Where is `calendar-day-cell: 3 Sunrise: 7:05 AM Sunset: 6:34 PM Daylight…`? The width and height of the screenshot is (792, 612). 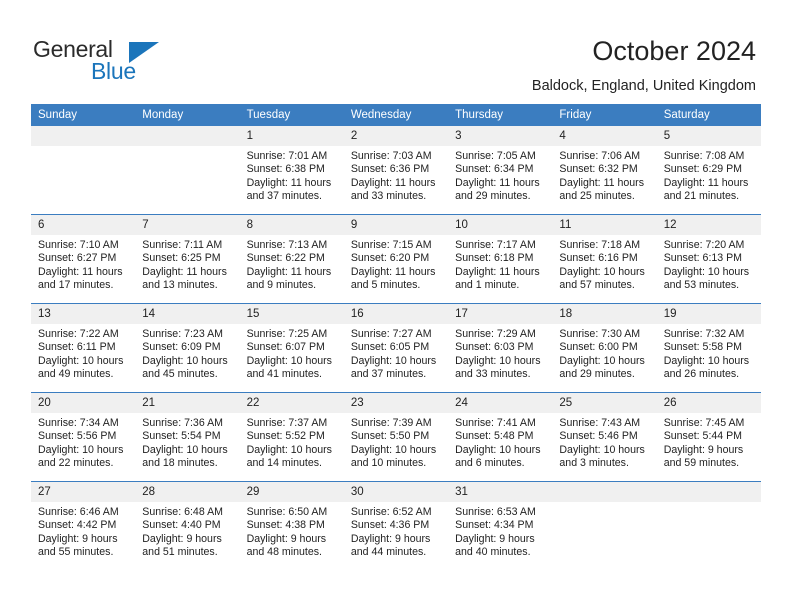 calendar-day-cell: 3 Sunrise: 7:05 AM Sunset: 6:34 PM Daylight… is located at coordinates (500, 170).